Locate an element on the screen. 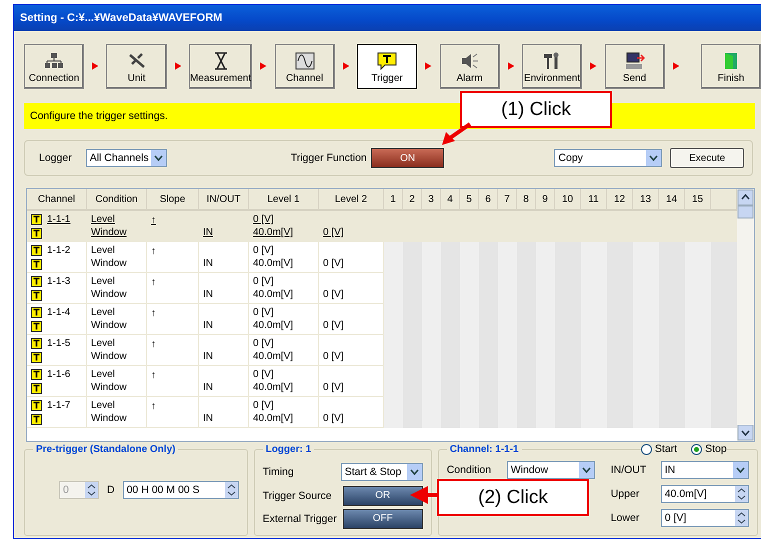  computer-icon is located at coordinates (634, 61).